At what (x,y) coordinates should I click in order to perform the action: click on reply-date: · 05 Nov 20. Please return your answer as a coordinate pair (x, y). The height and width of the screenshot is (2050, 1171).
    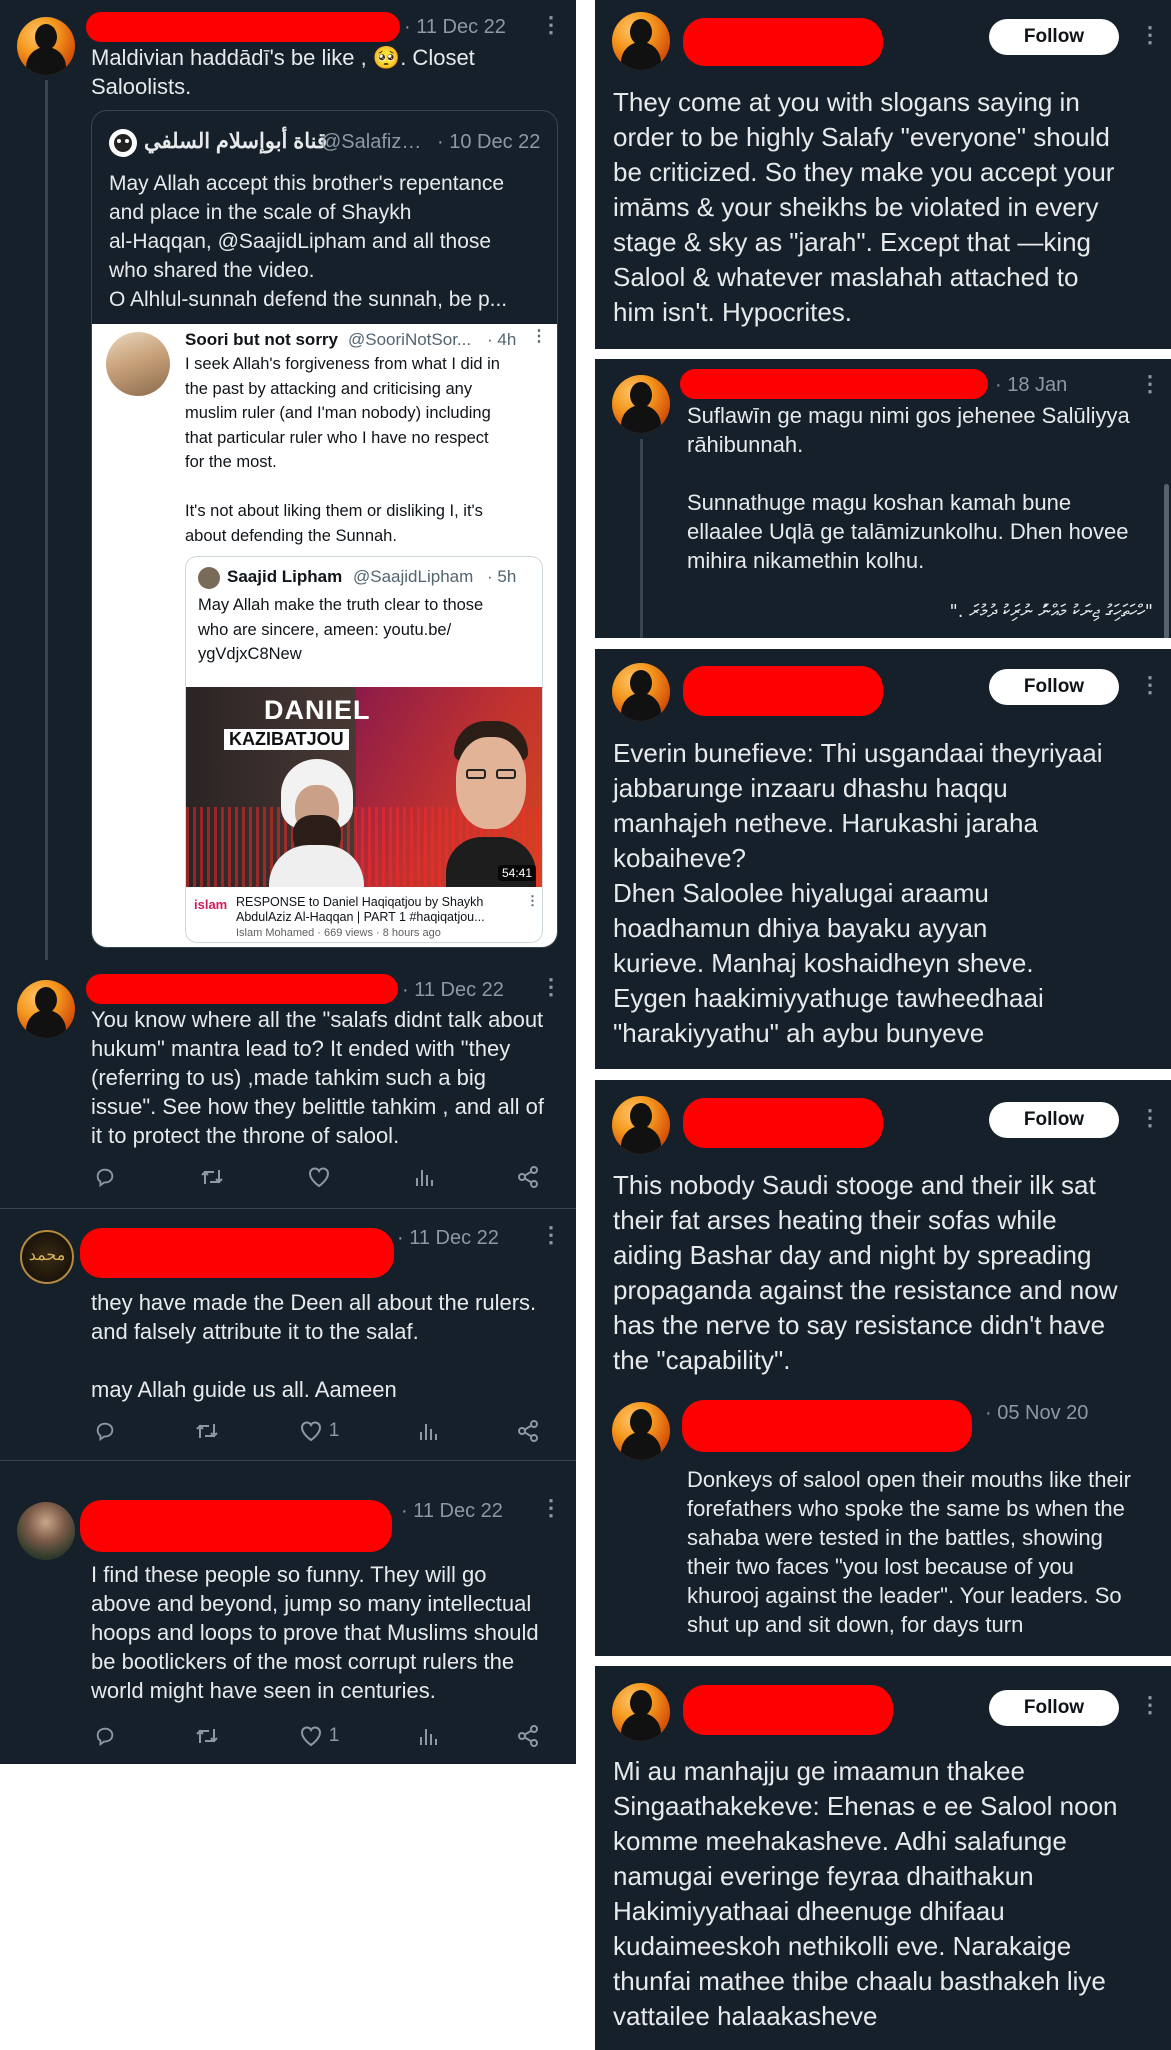
    Looking at the image, I should click on (1037, 1413).